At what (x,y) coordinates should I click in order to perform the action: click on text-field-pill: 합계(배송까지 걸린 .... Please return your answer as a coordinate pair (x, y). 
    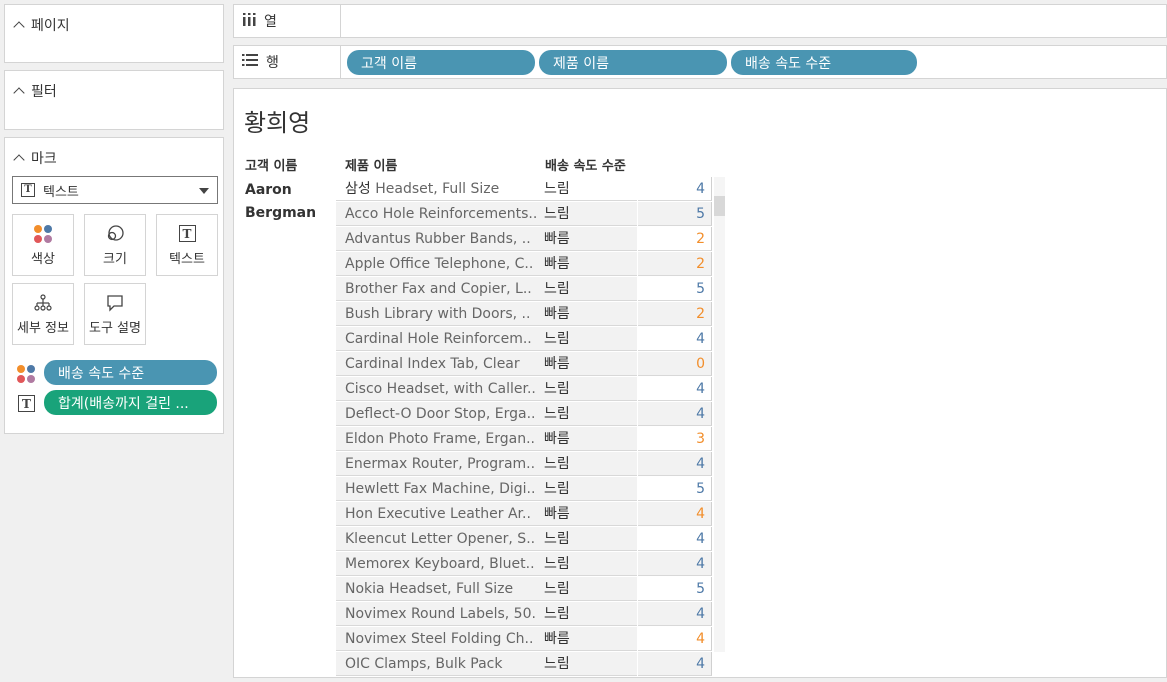
    Looking at the image, I should click on (130, 402).